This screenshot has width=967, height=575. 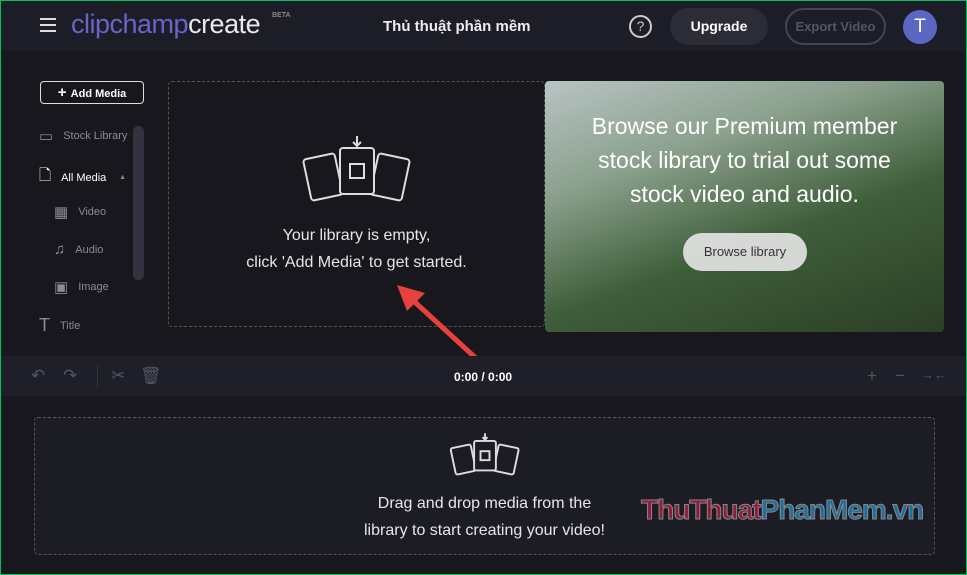 What do you see at coordinates (457, 26) in the screenshot?
I see `project-title: Thủ thuật phần mềm` at bounding box center [457, 26].